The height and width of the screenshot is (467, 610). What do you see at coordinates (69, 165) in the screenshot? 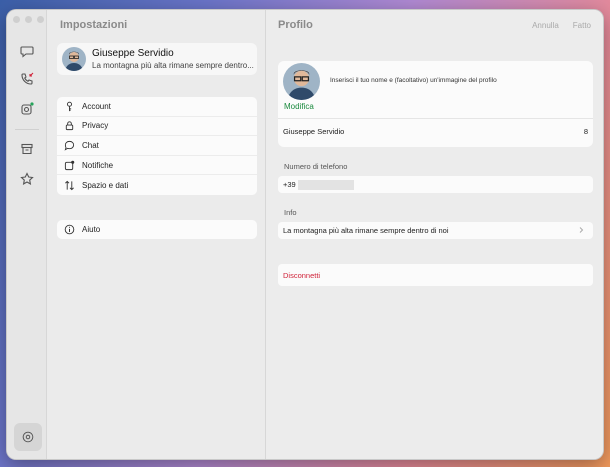
I see `notification-icon` at bounding box center [69, 165].